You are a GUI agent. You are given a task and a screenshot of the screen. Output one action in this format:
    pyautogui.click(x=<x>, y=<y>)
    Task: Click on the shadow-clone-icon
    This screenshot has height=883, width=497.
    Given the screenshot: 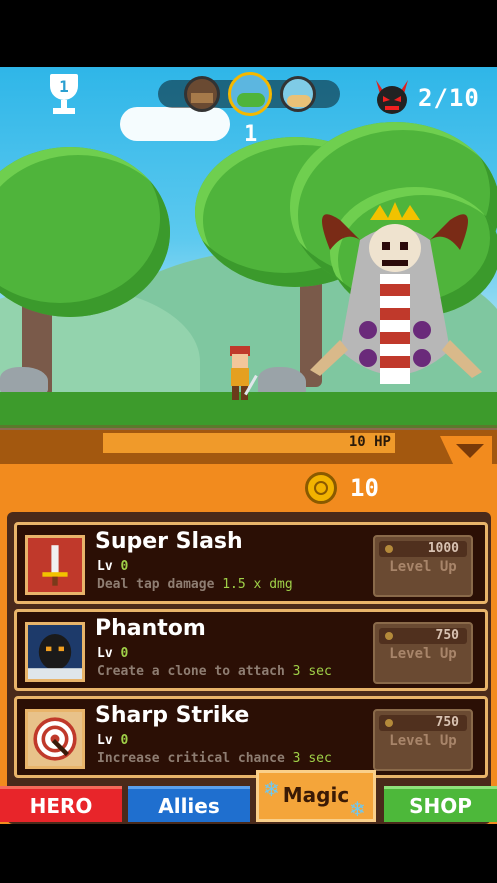 What is the action you would take?
    pyautogui.click(x=55, y=652)
    